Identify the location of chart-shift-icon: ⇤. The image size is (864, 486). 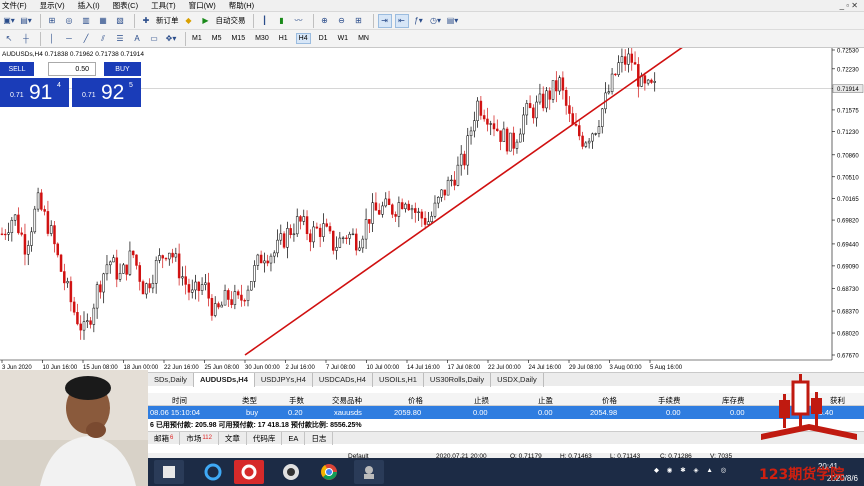
(401, 20).